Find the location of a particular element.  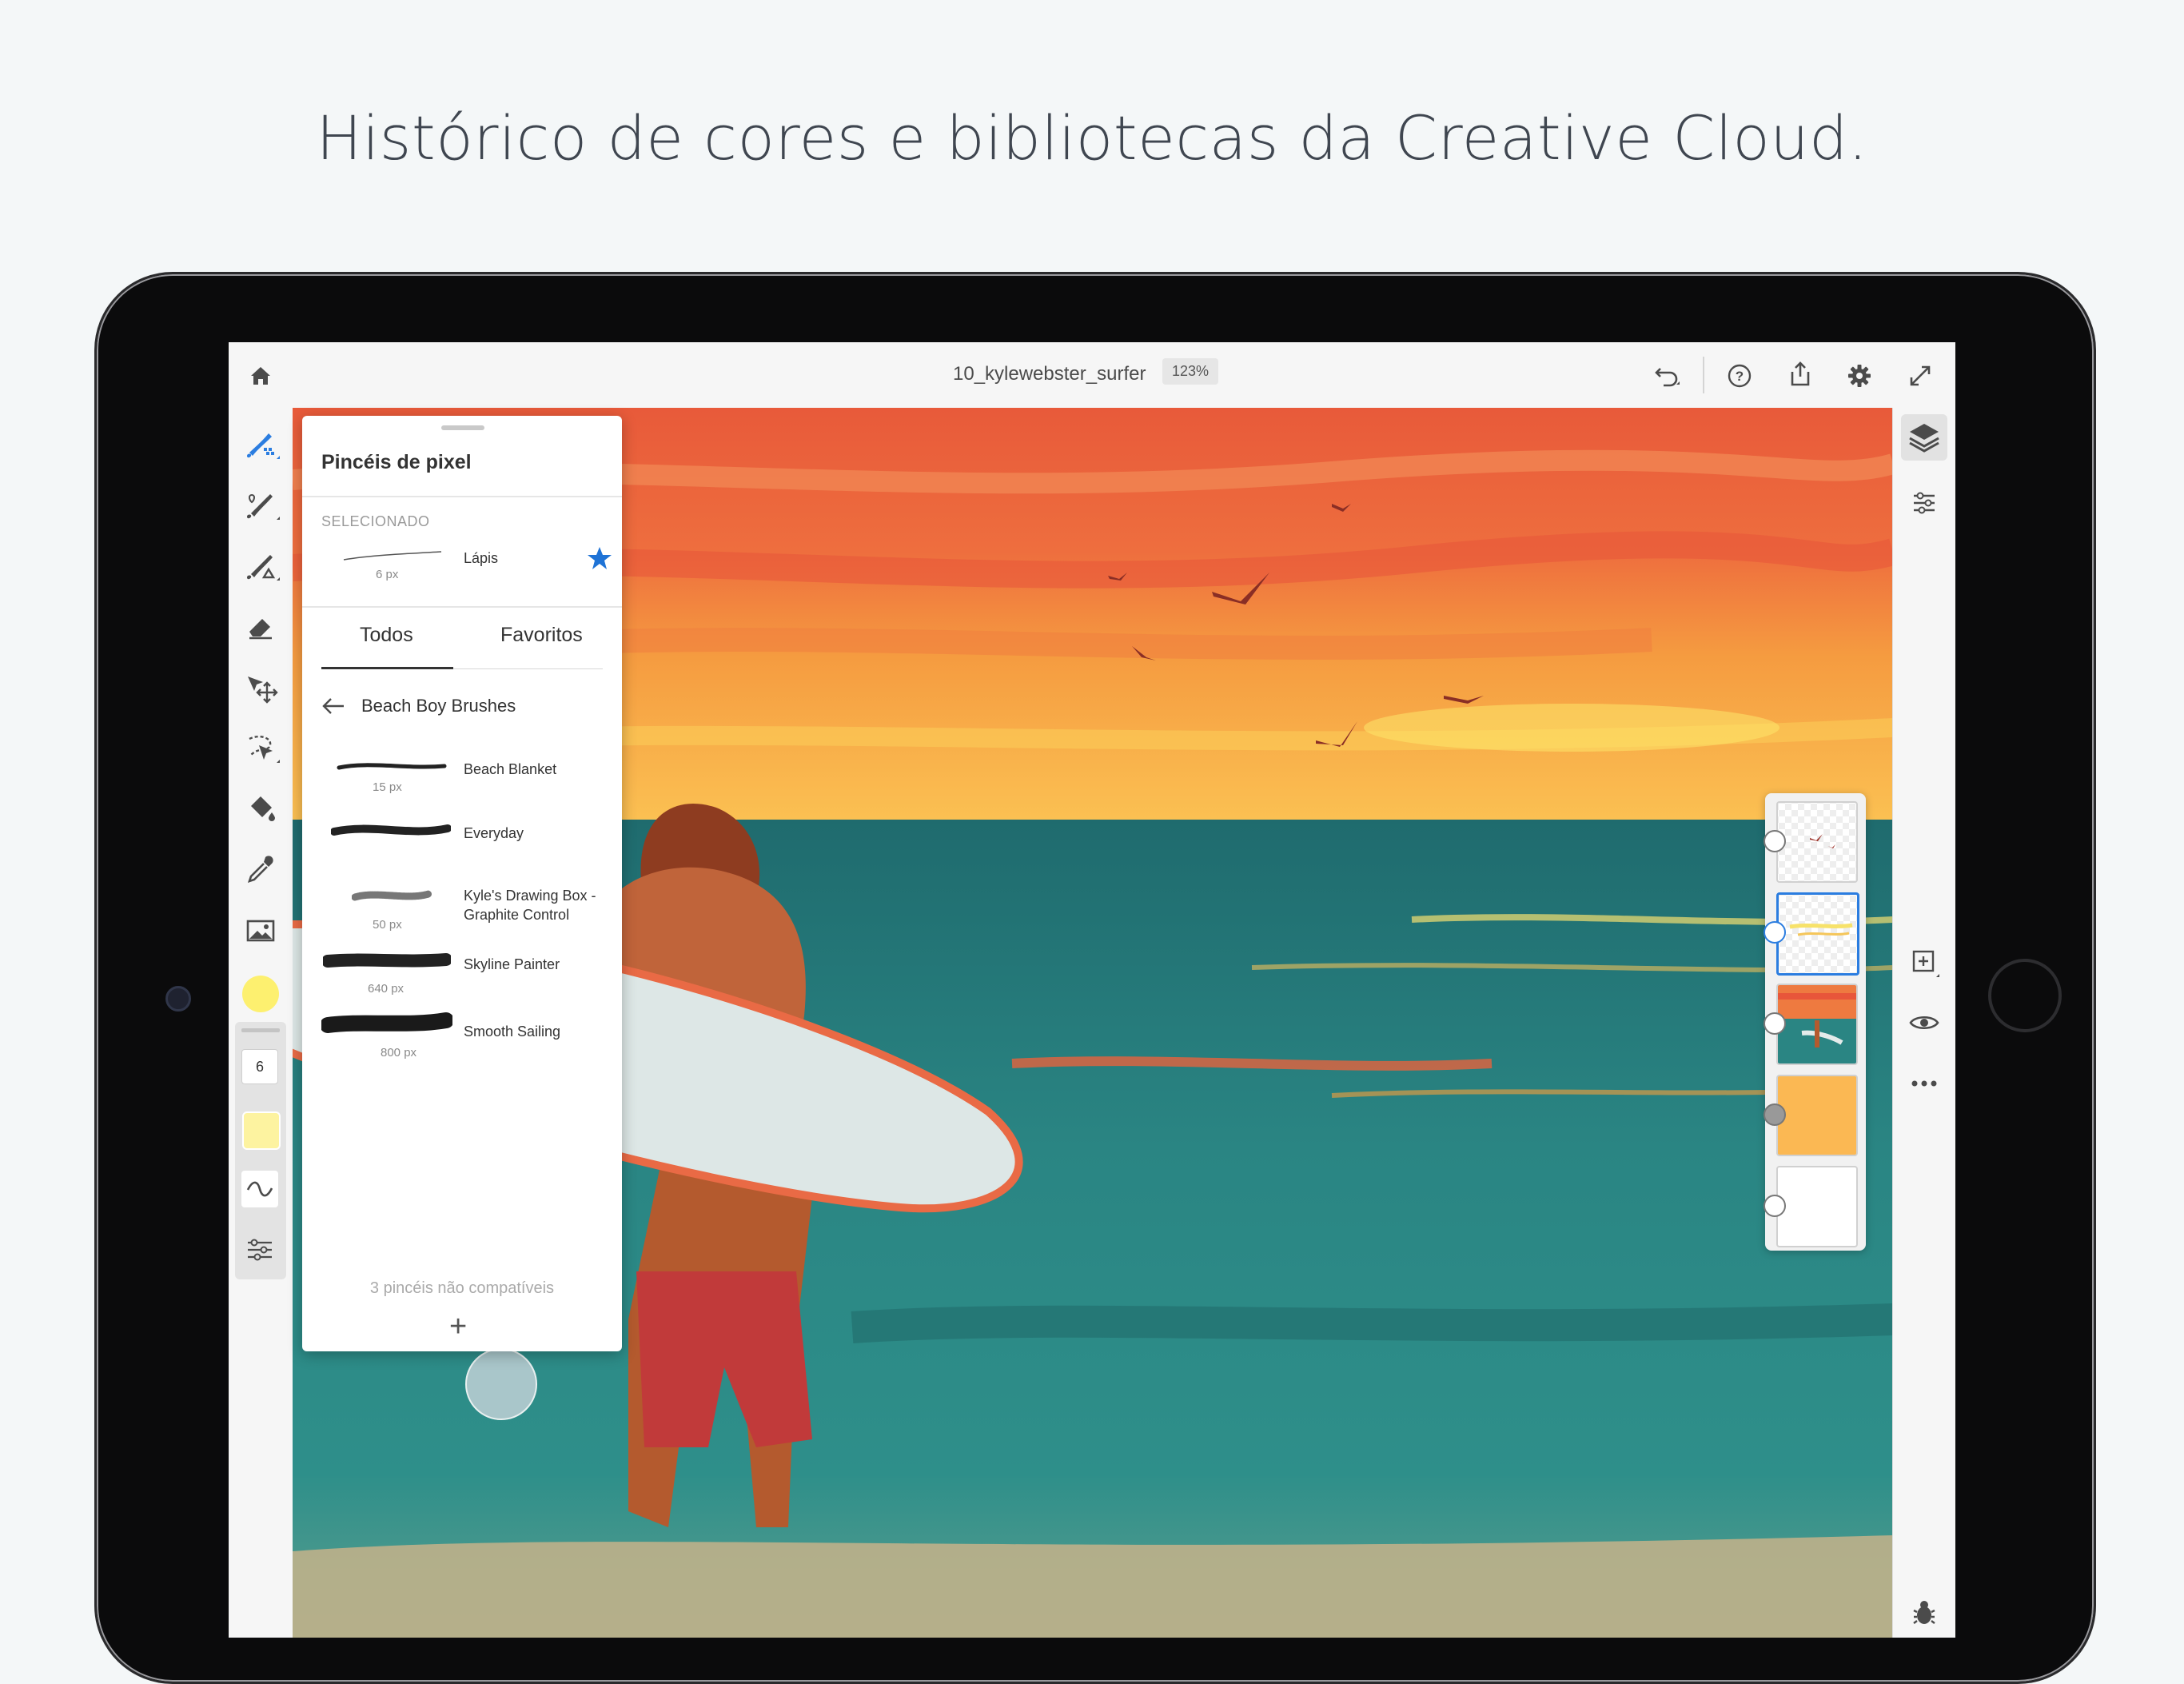

brush-item: Everyday is located at coordinates (462, 844).